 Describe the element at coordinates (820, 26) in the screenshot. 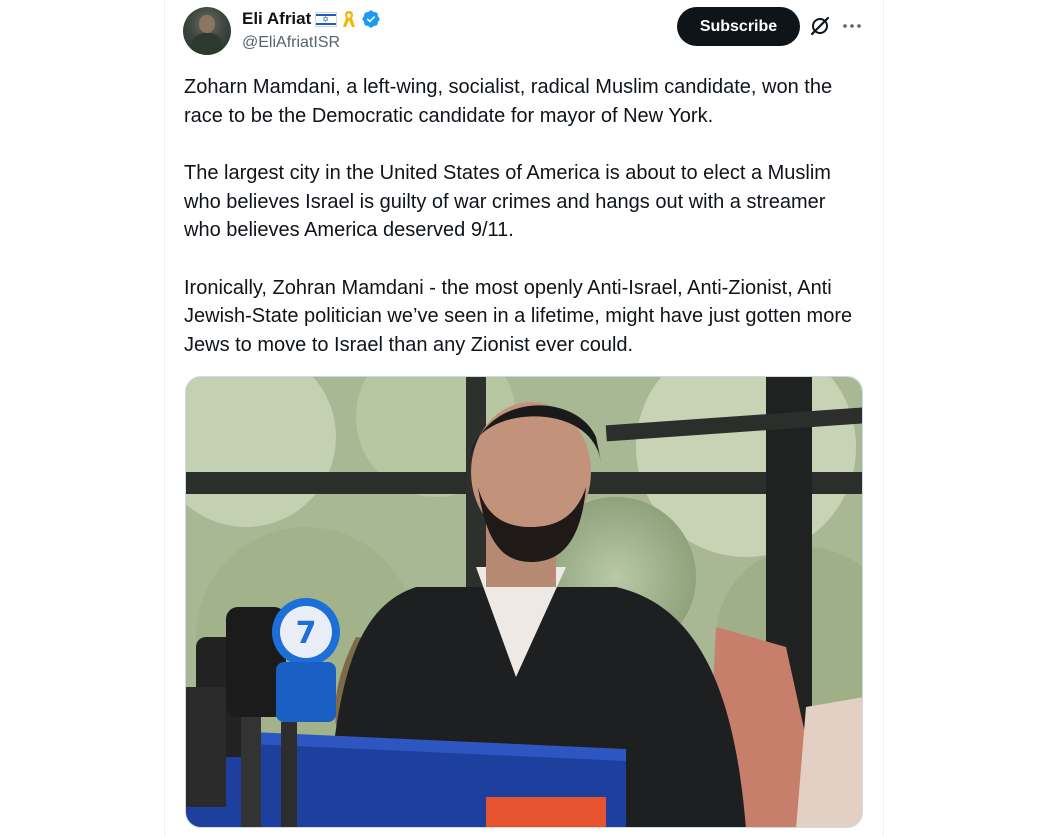

I see `grok-icon` at that location.